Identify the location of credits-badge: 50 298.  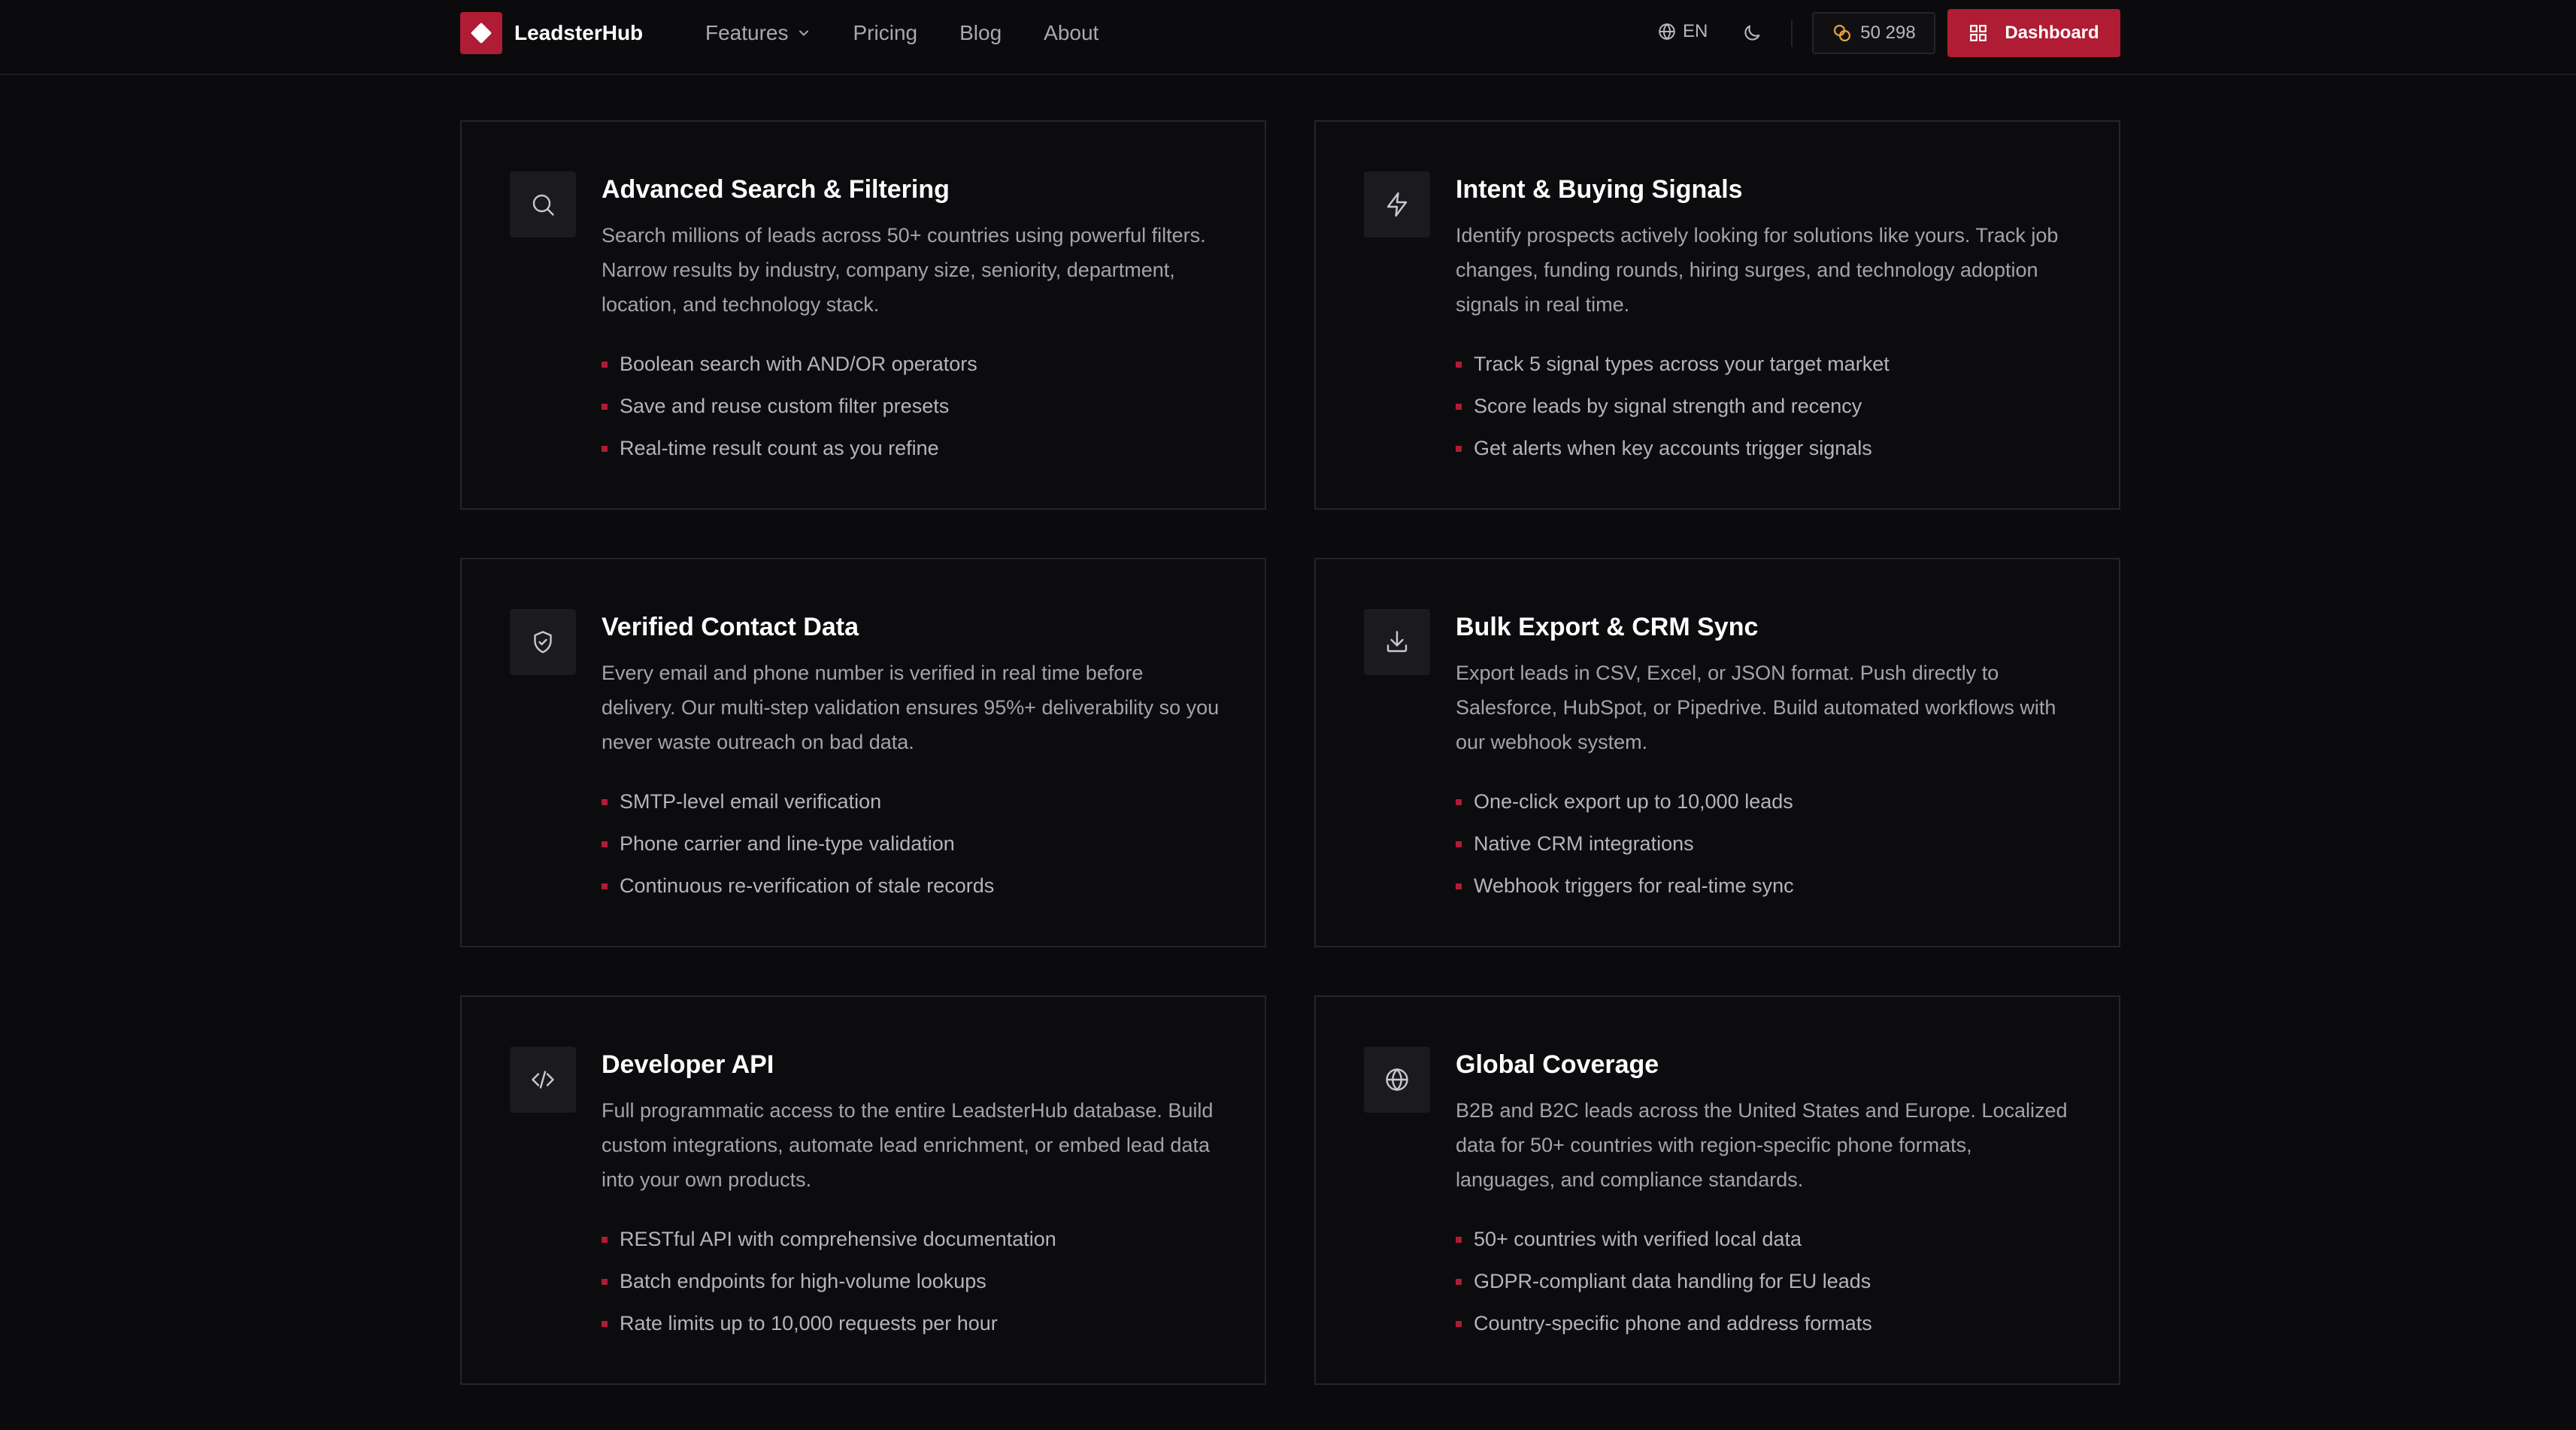
(1873, 33).